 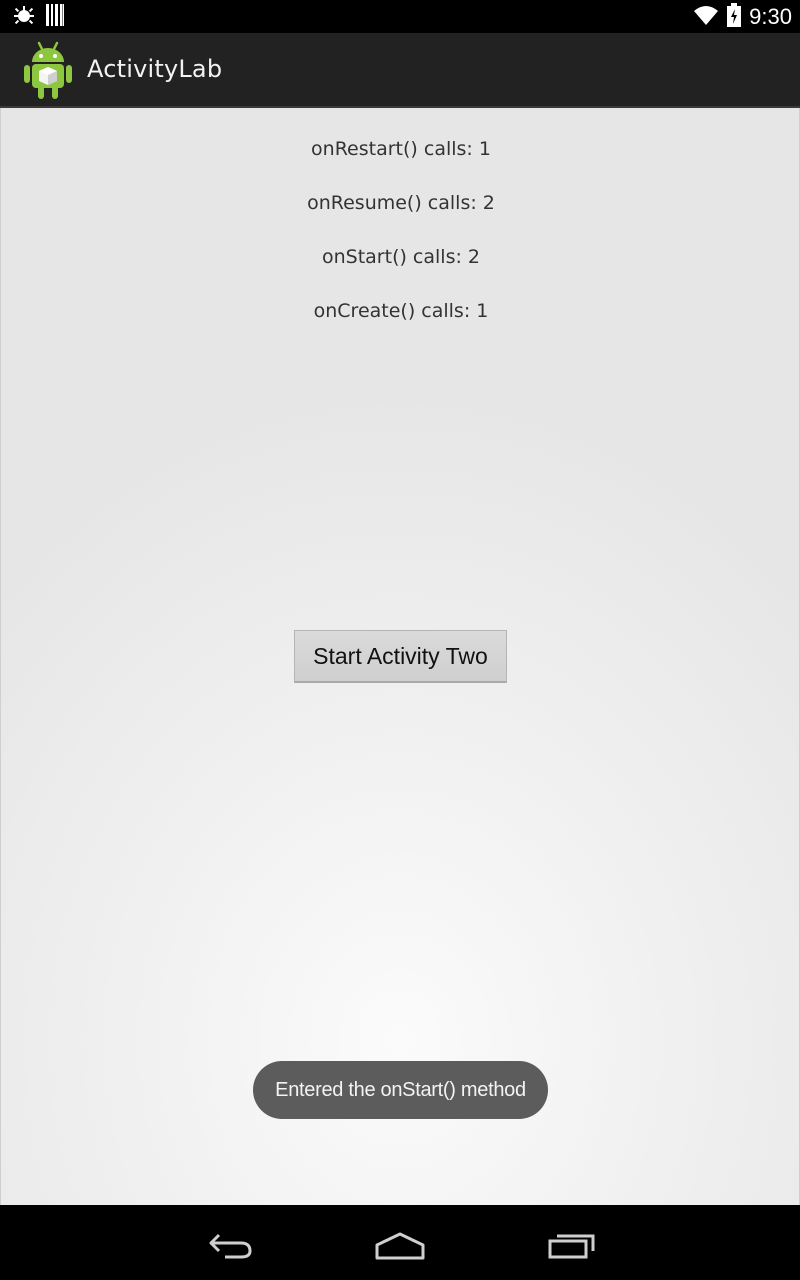 I want to click on status-time: 9:30, so click(x=770, y=16).